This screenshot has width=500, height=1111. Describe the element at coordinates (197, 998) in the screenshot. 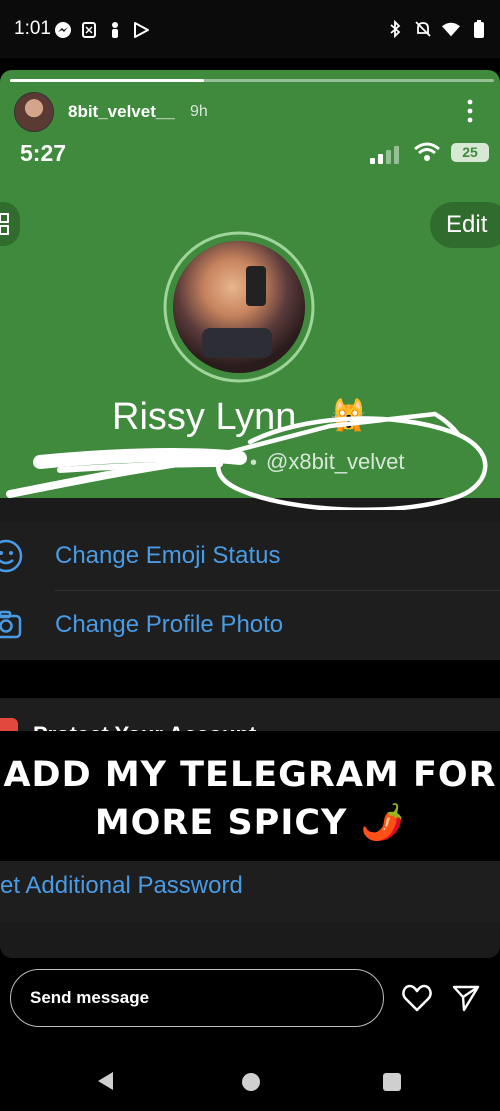

I see `send-message-input` at that location.